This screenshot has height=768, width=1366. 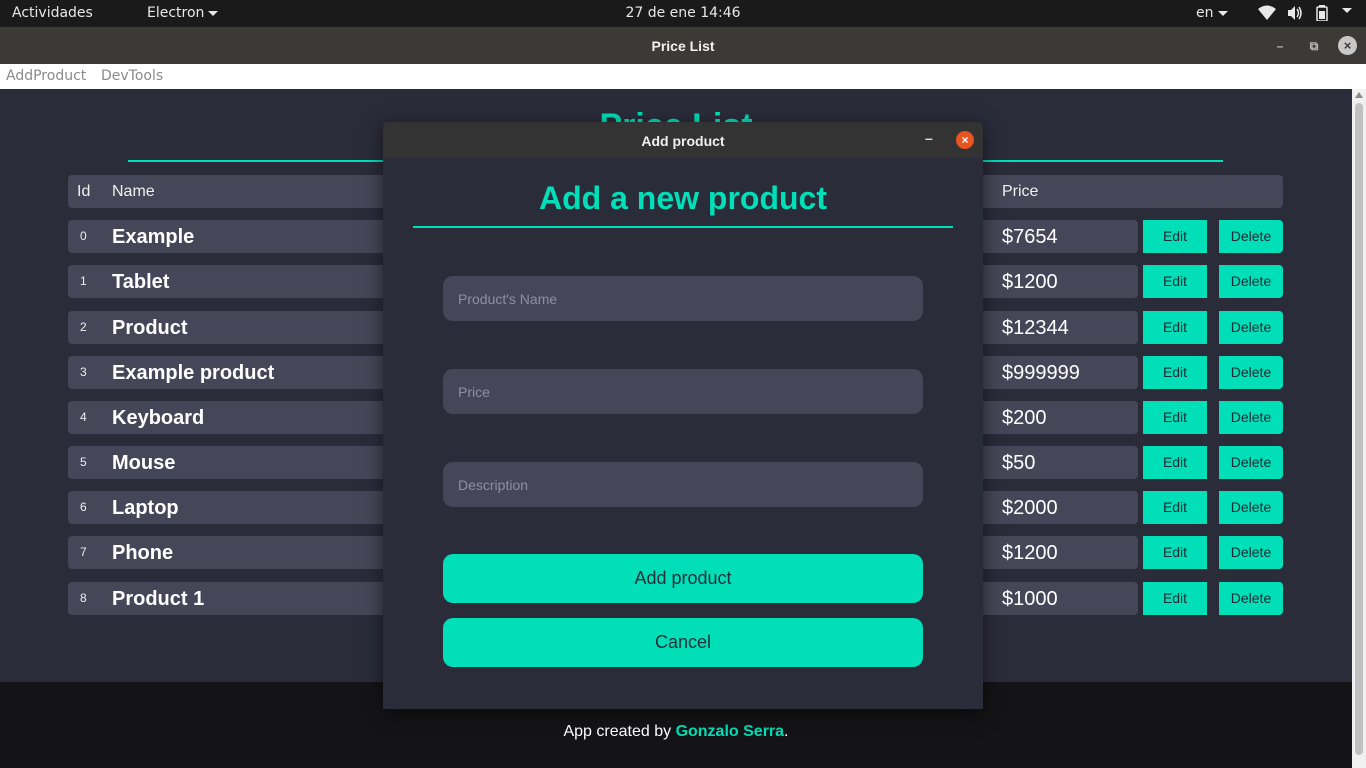 What do you see at coordinates (132, 76) in the screenshot?
I see `menu-item-devtools: DevTools` at bounding box center [132, 76].